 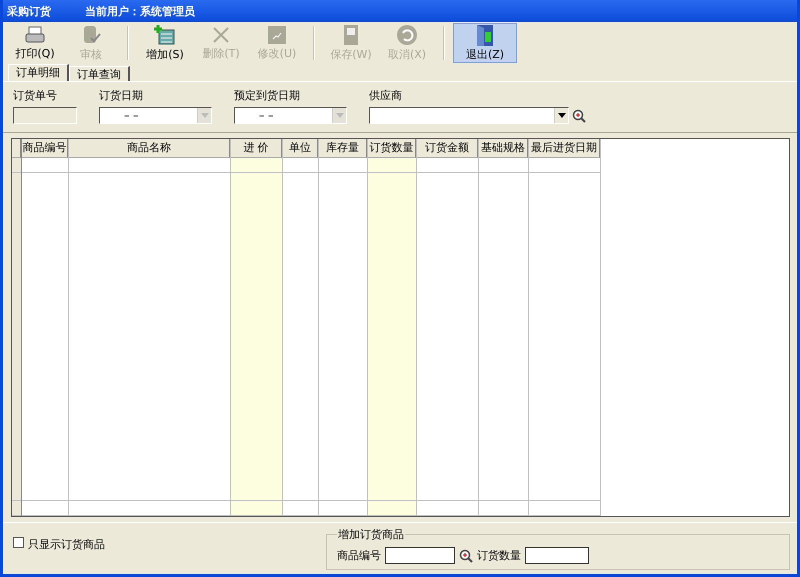 I want to click on print-button: 打印(Q), so click(x=35, y=43).